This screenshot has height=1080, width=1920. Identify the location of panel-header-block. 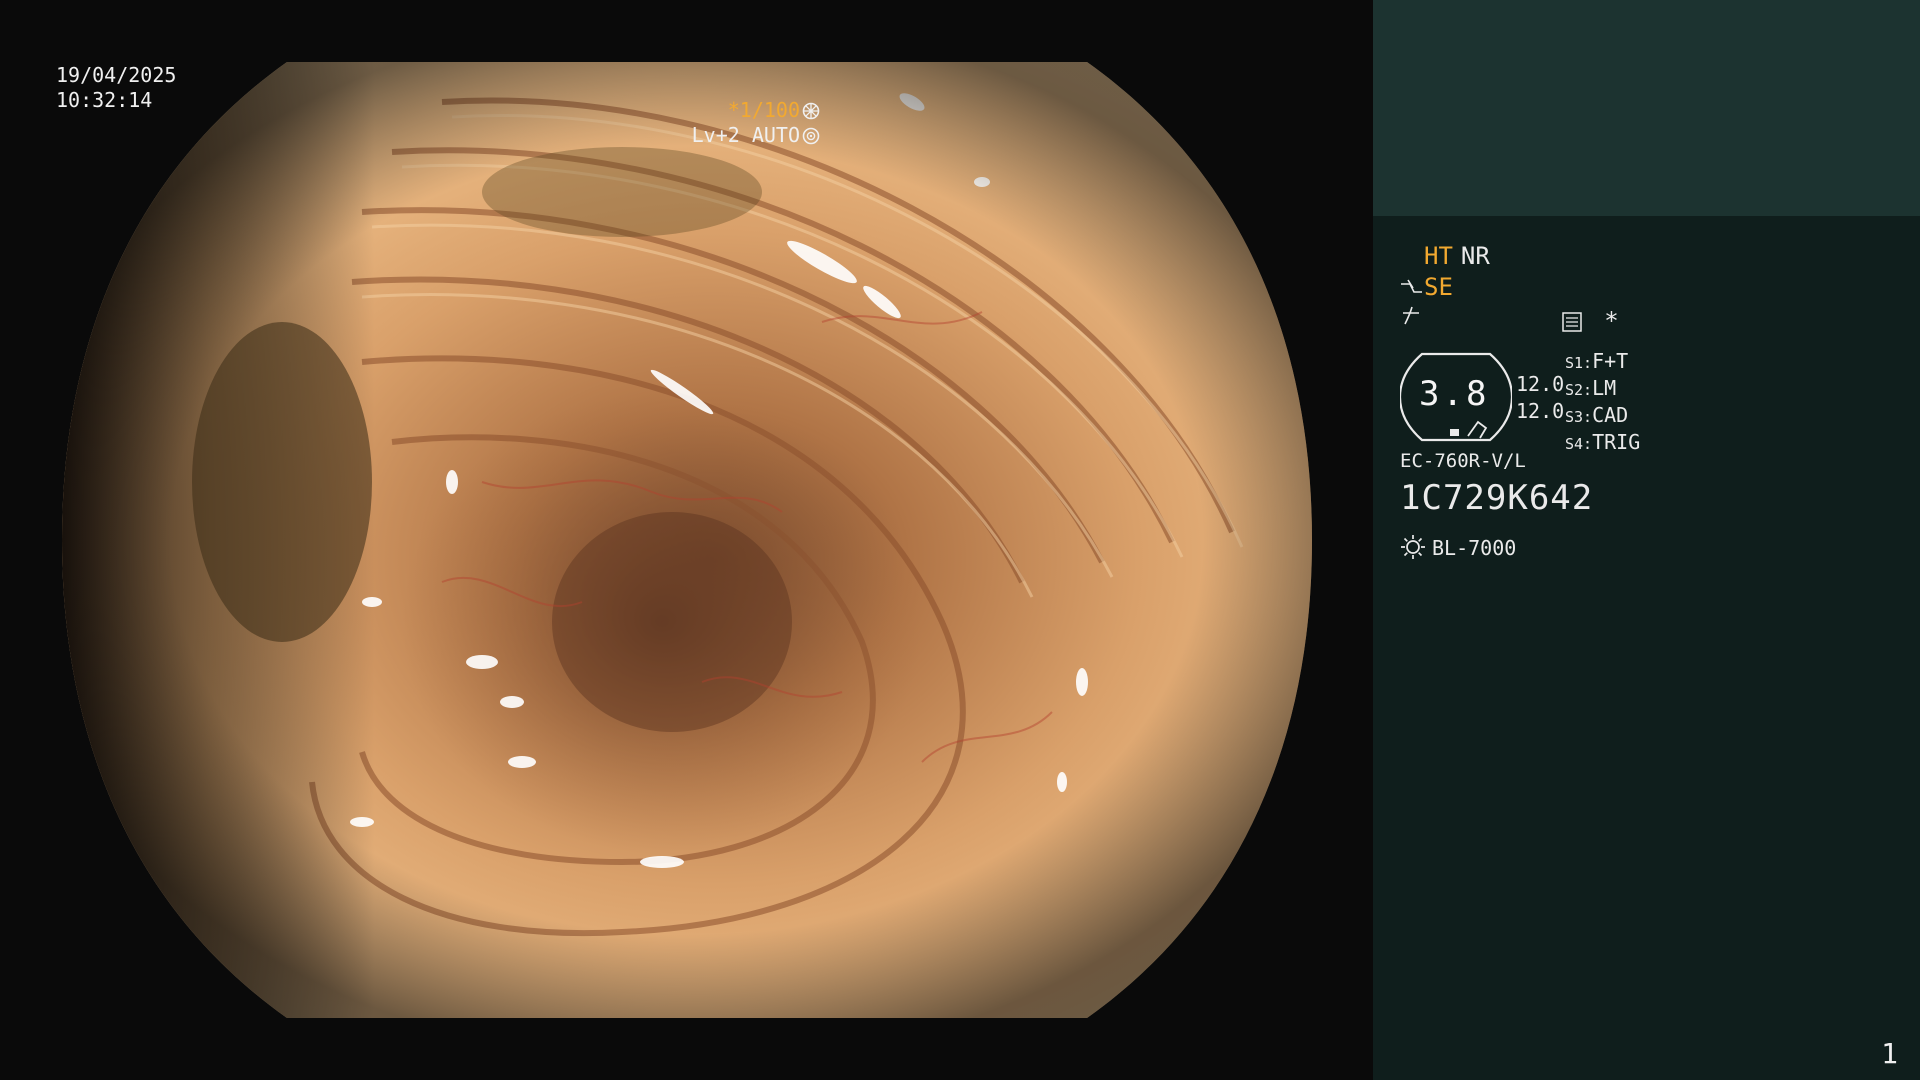
(1646, 108).